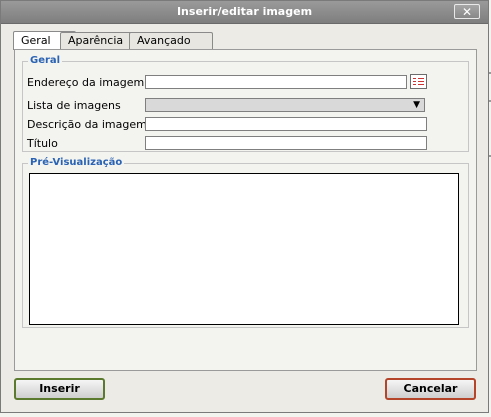  What do you see at coordinates (416, 105) in the screenshot?
I see `chevron-down-icon: ▼` at bounding box center [416, 105].